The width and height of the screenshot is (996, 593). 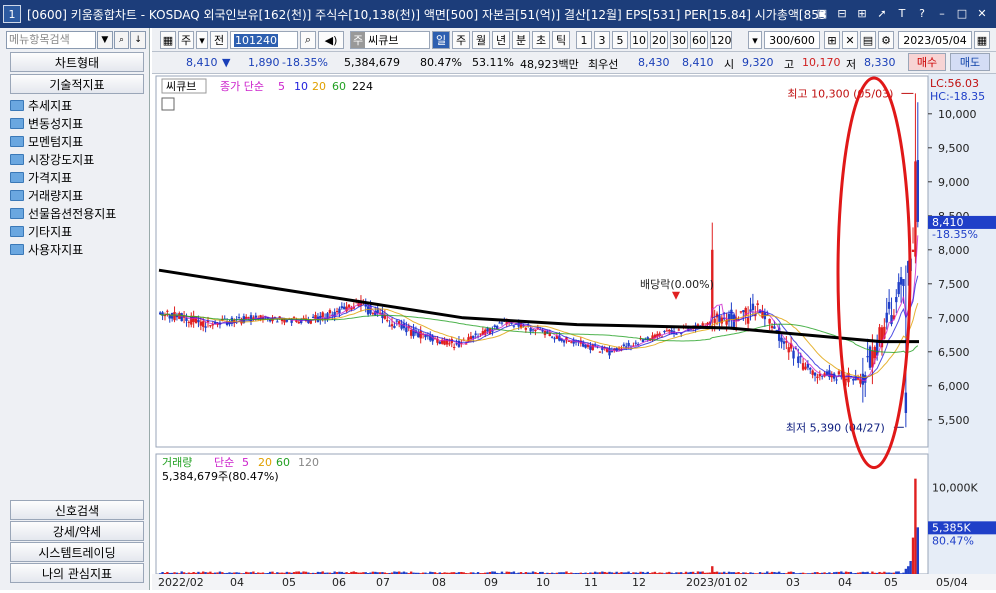 I want to click on zoom-icon: ⊞, so click(x=832, y=40).